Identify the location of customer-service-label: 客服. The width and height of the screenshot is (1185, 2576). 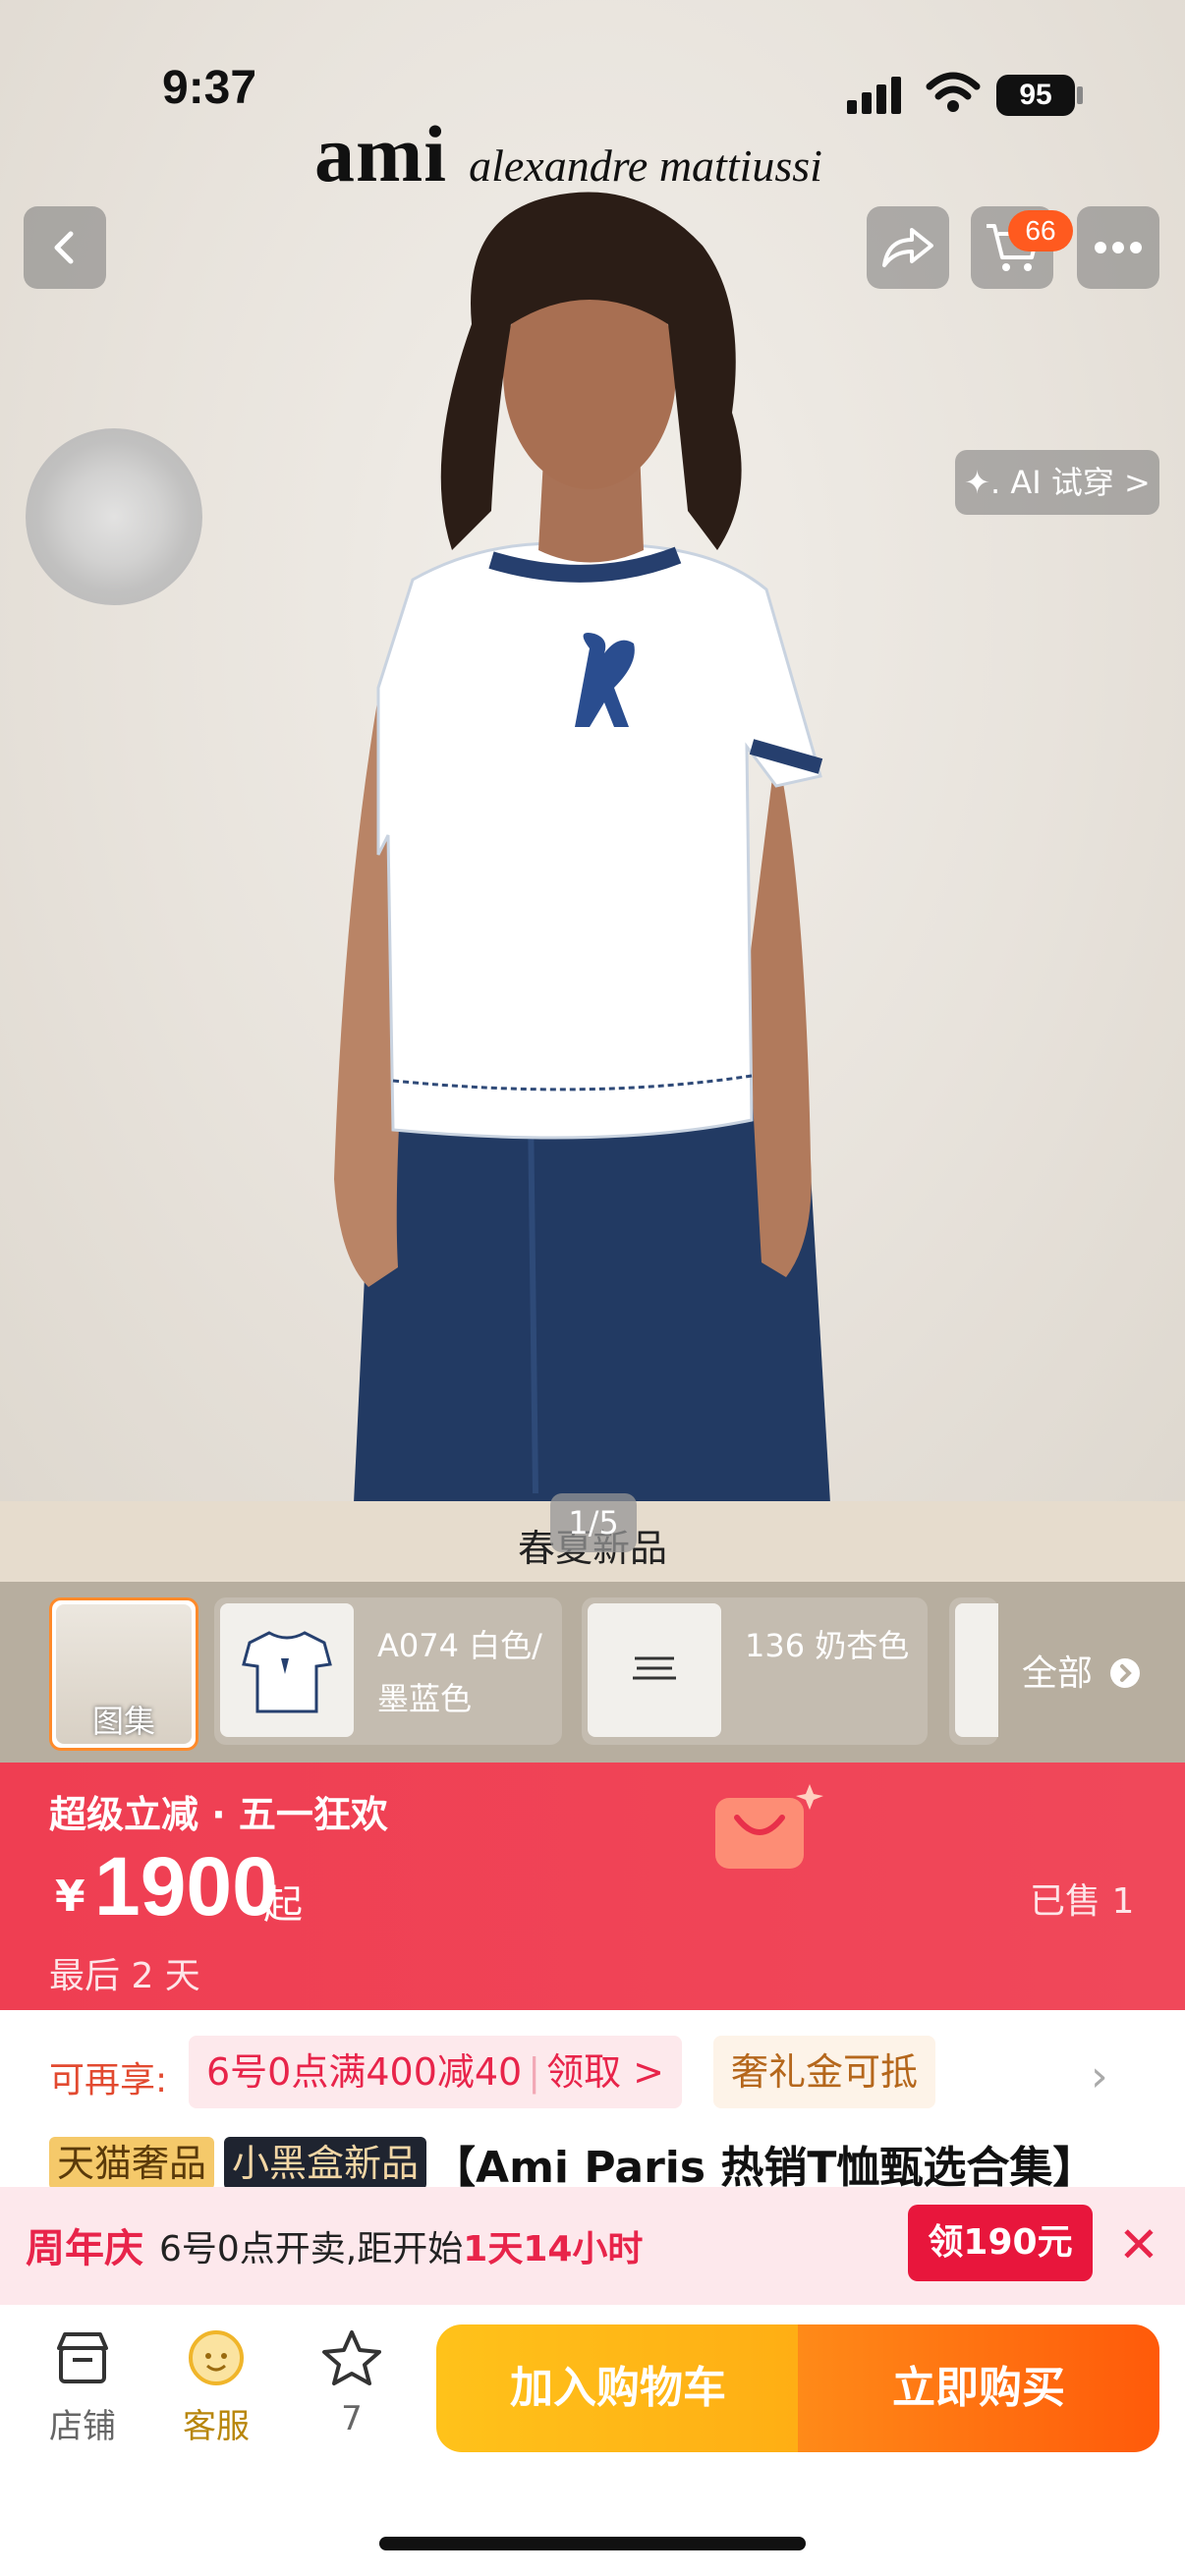
(216, 2426).